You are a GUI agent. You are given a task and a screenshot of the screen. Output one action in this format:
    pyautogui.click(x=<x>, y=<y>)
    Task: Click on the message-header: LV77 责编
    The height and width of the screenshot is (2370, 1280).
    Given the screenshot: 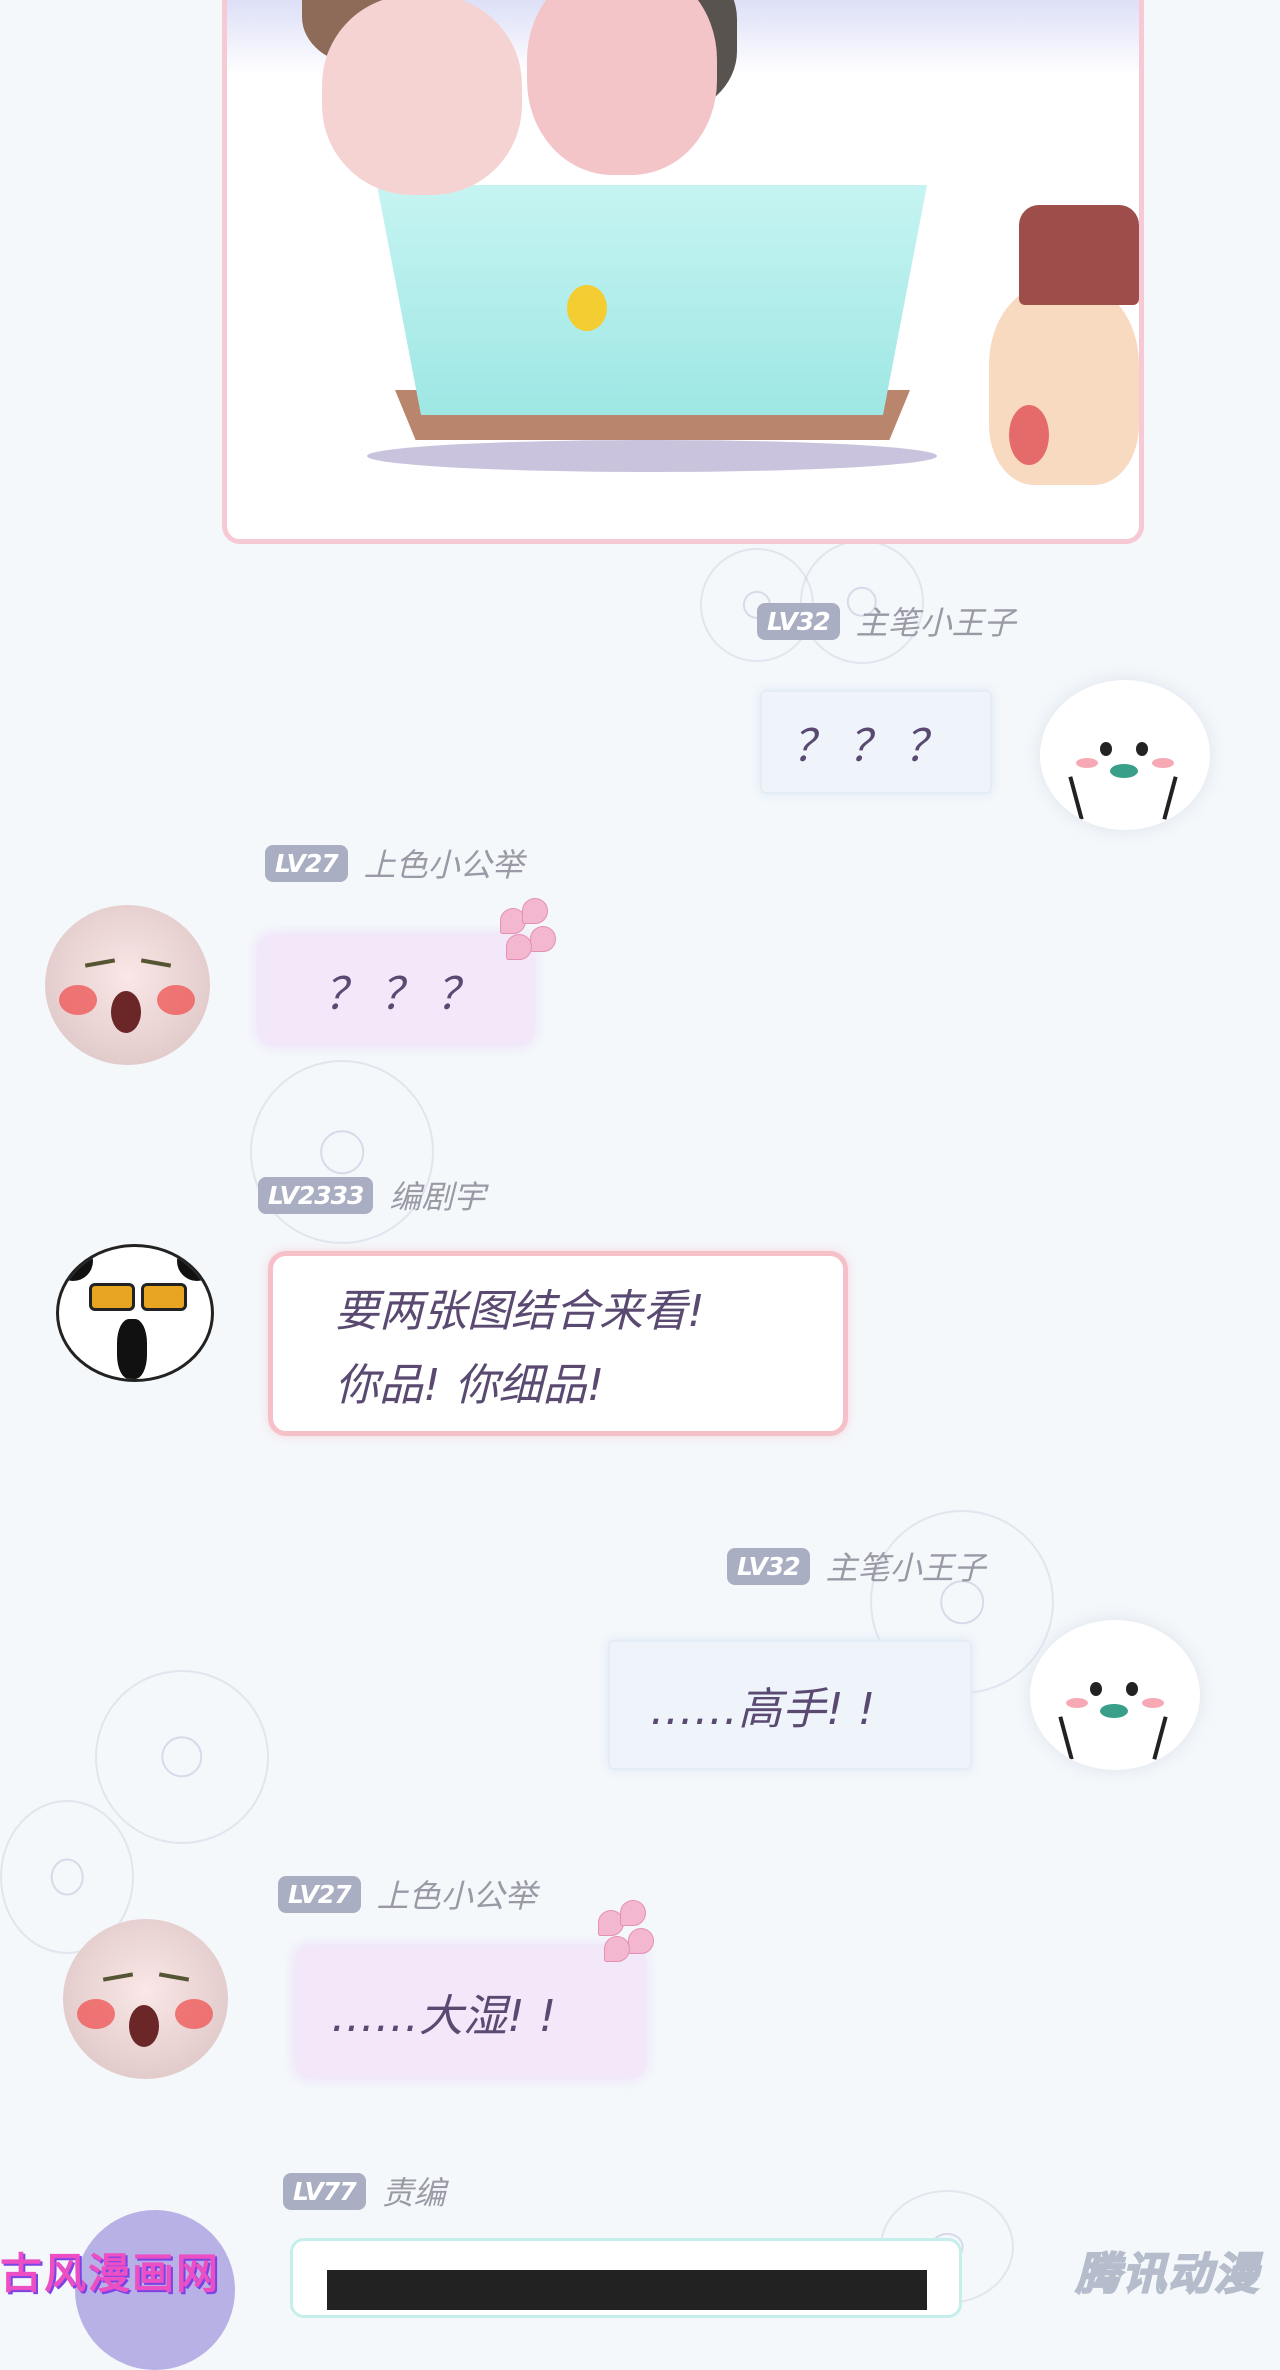 What is the action you would take?
    pyautogui.click(x=364, y=2191)
    